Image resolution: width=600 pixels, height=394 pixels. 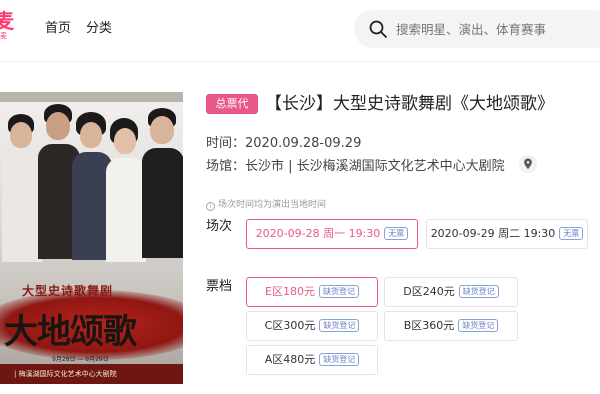 I want to click on logo-subtext: 麦, so click(x=3, y=36).